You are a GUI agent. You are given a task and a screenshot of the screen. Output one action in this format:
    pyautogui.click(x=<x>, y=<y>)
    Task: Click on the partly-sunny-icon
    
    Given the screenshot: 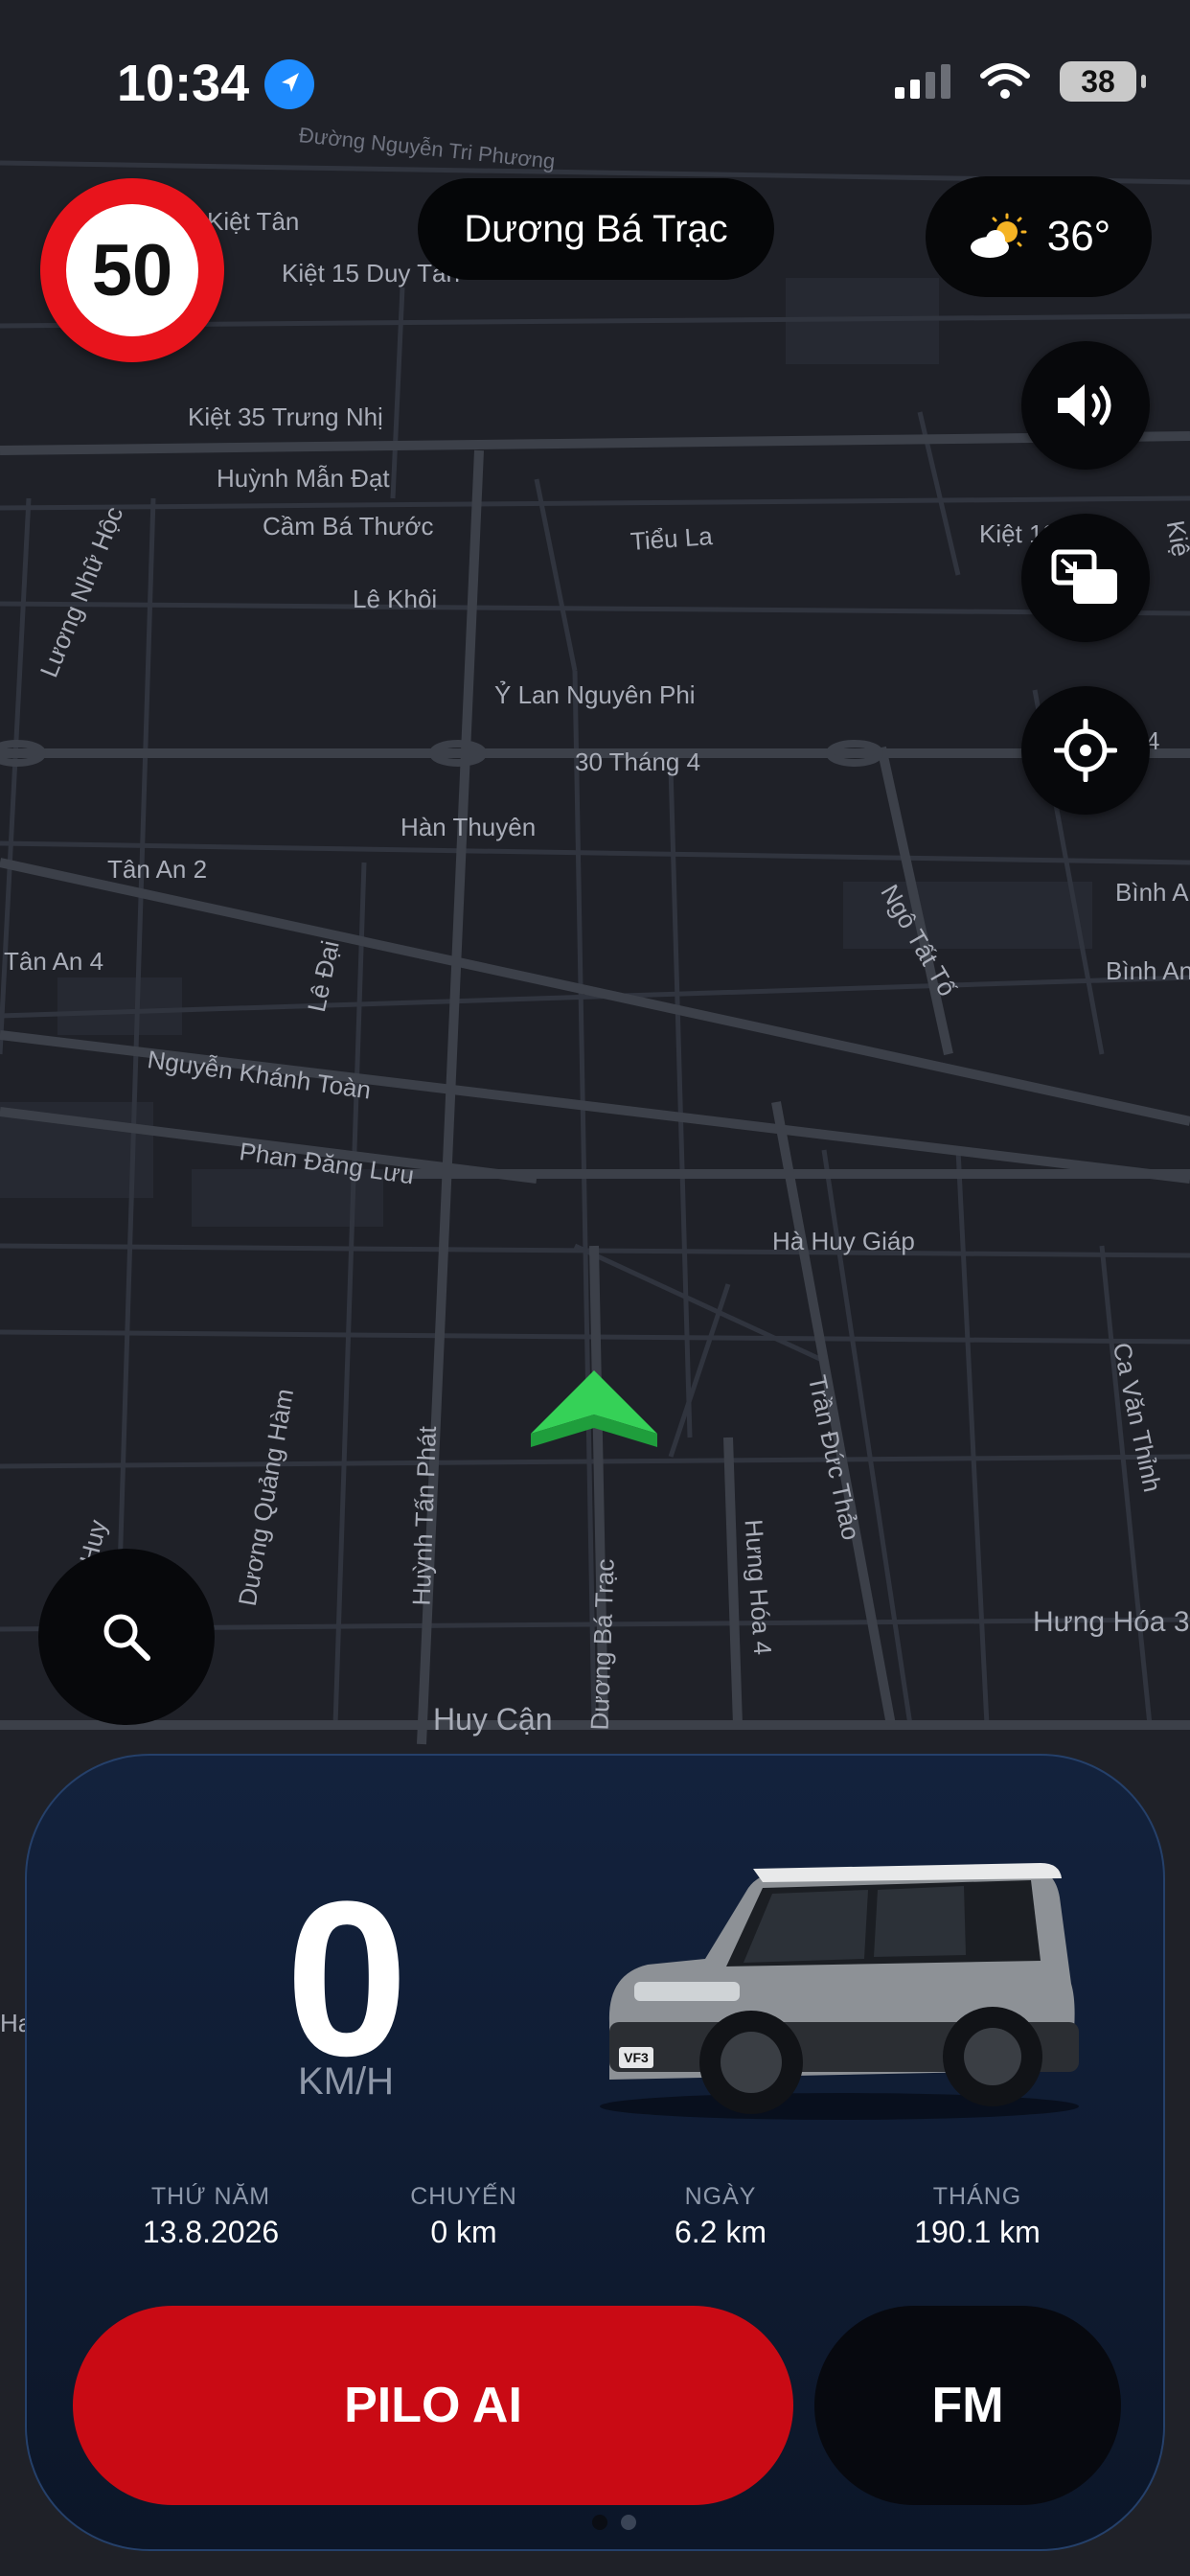 What is the action you would take?
    pyautogui.click(x=999, y=235)
    